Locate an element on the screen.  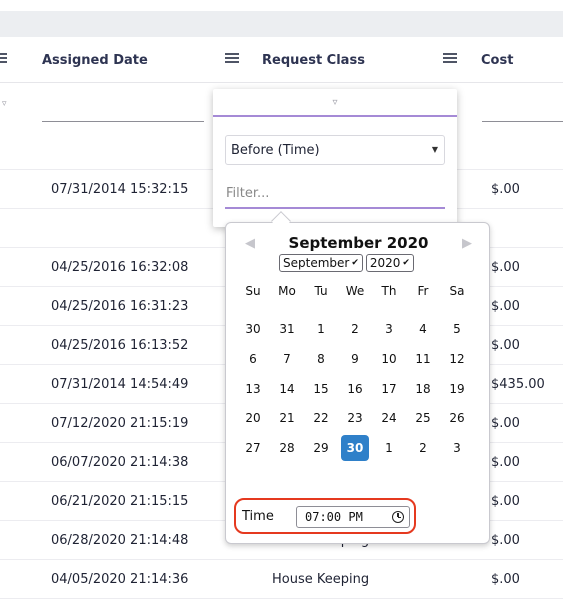
calendar-day: 26 is located at coordinates (457, 418).